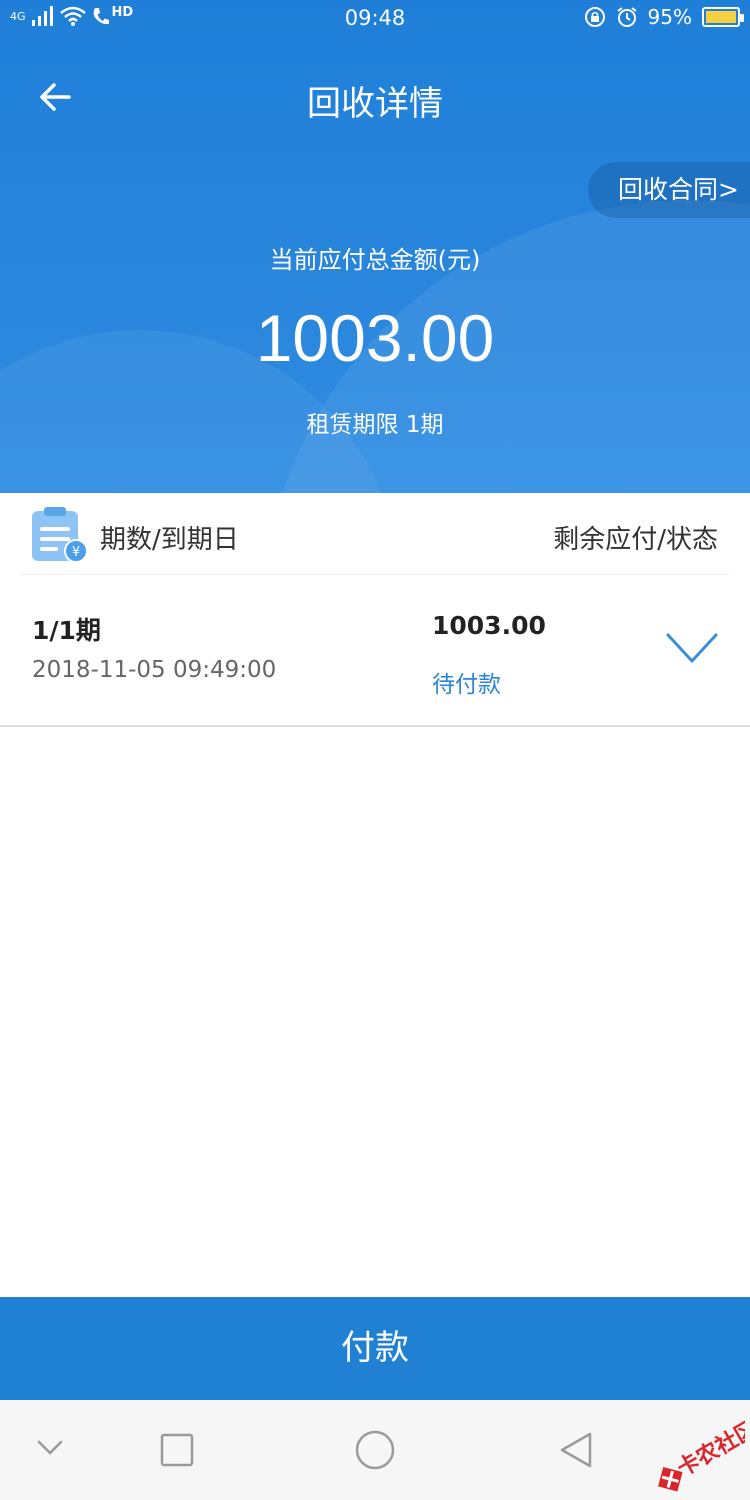 This screenshot has height=1500, width=750. What do you see at coordinates (489, 625) in the screenshot?
I see `row-remaining-amount: 1003.00` at bounding box center [489, 625].